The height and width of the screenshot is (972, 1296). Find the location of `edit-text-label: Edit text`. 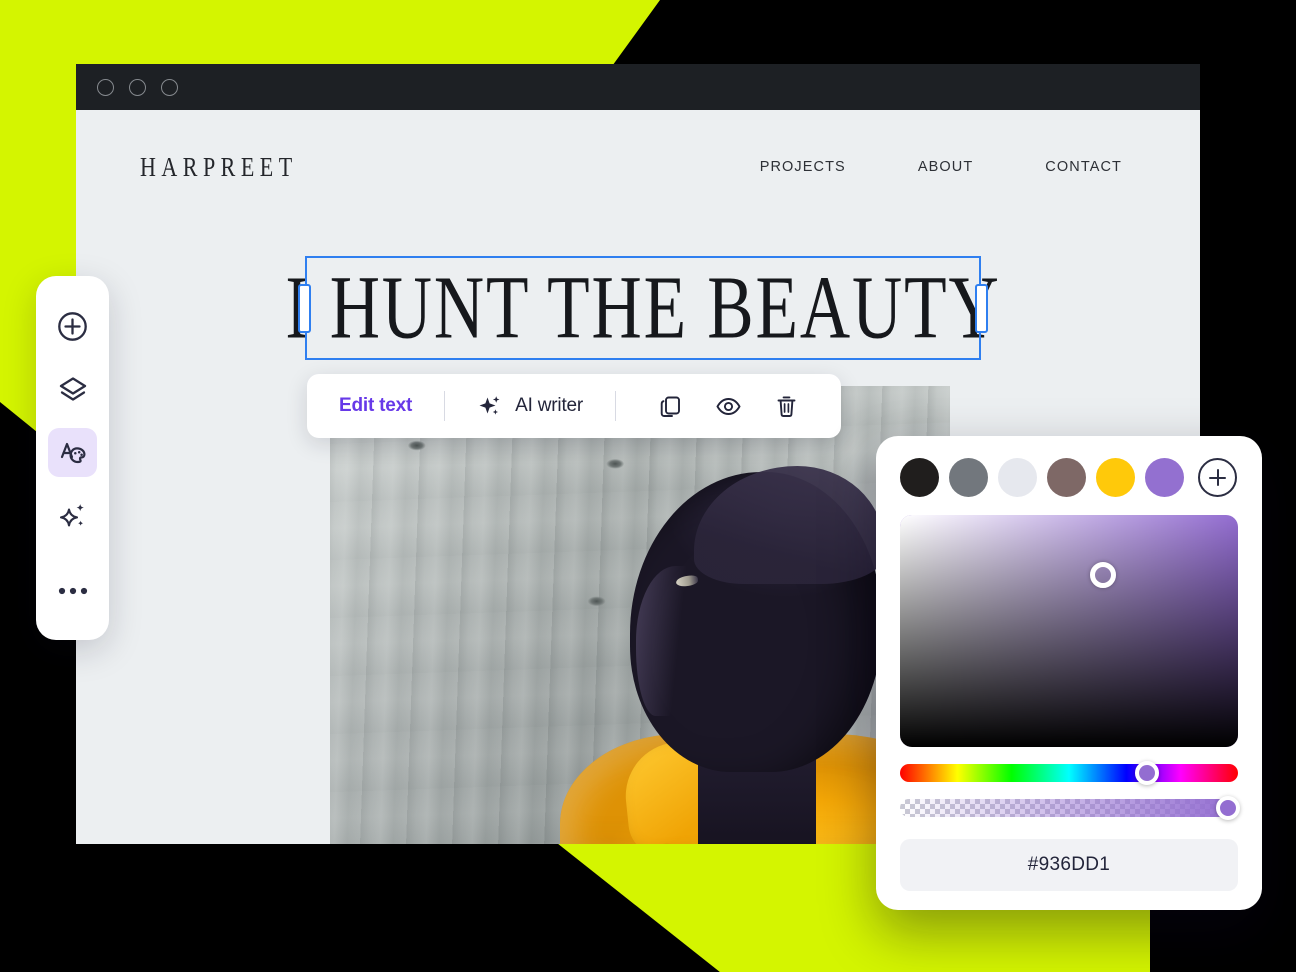

edit-text-label: Edit text is located at coordinates (376, 405).